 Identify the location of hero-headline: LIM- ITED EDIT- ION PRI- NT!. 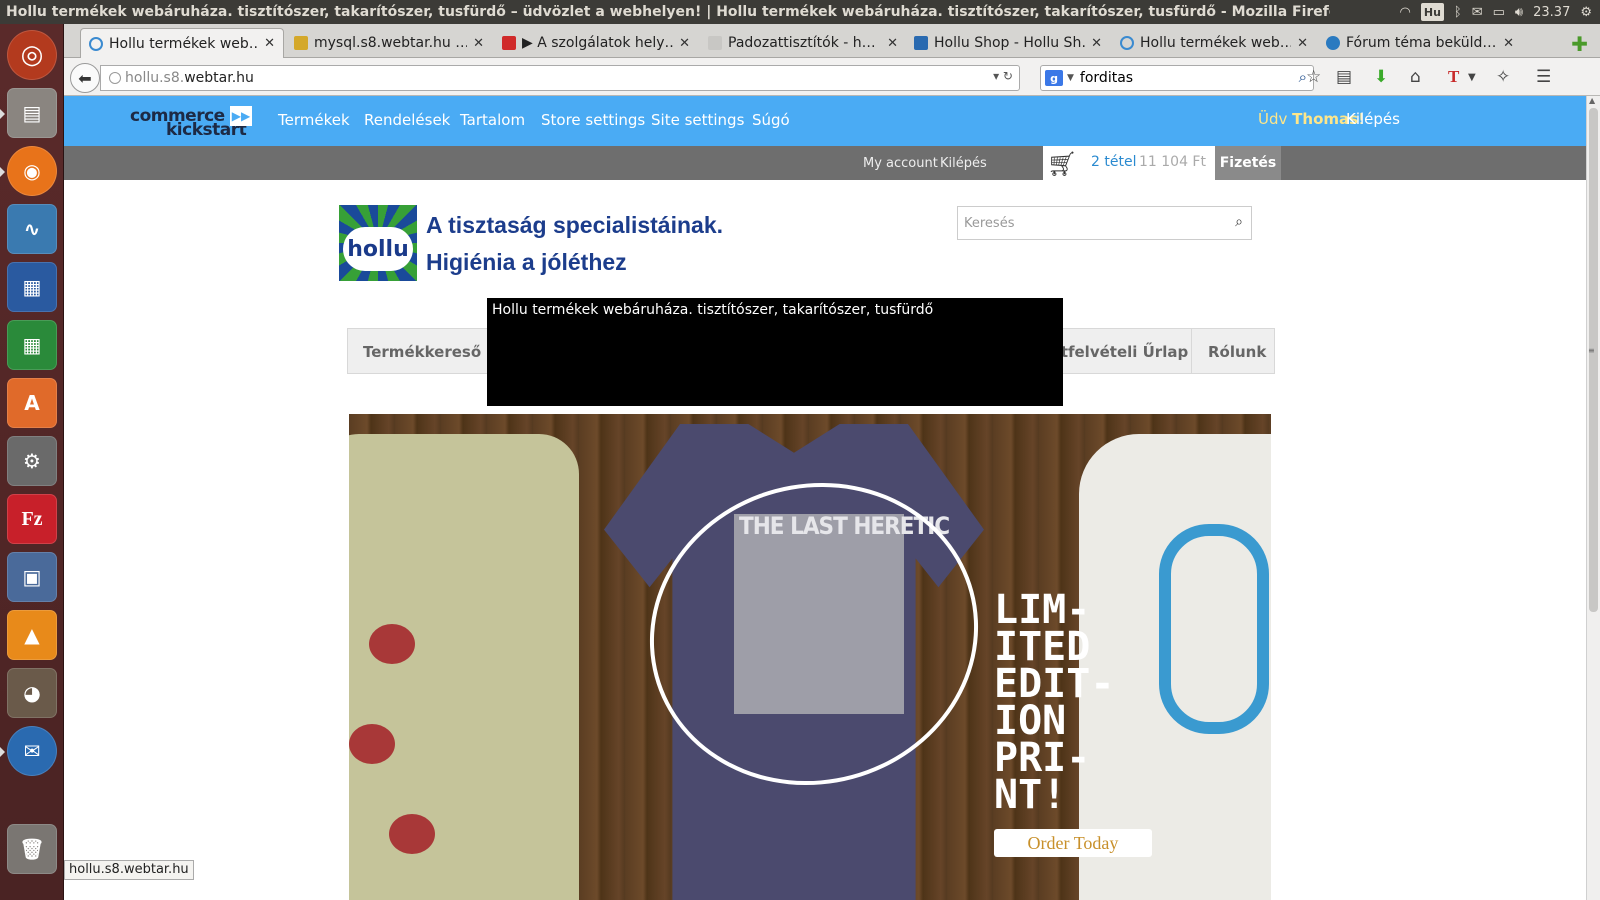
(1054, 702).